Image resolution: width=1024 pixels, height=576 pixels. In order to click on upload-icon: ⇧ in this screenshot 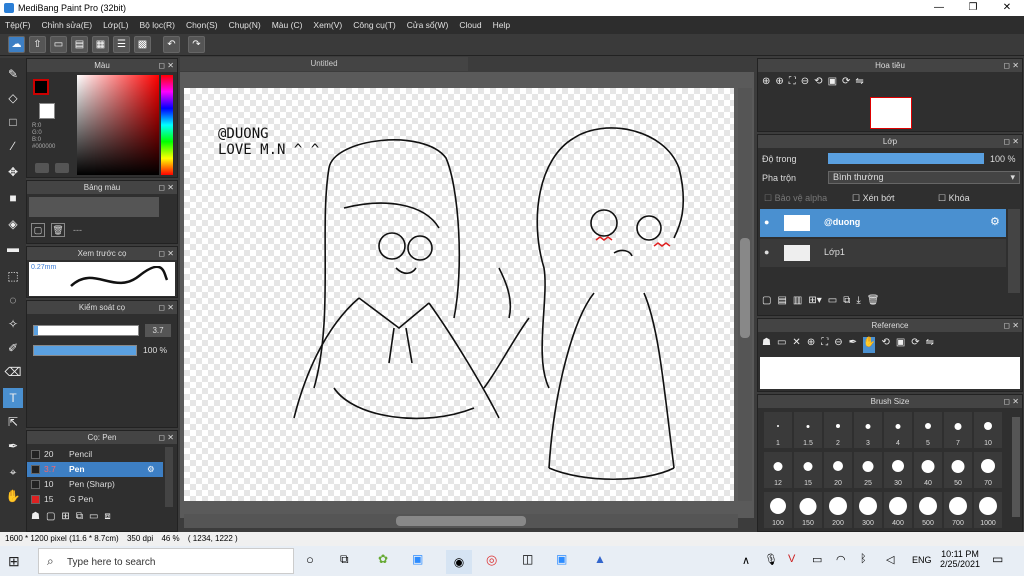, I will do `click(37, 44)`.